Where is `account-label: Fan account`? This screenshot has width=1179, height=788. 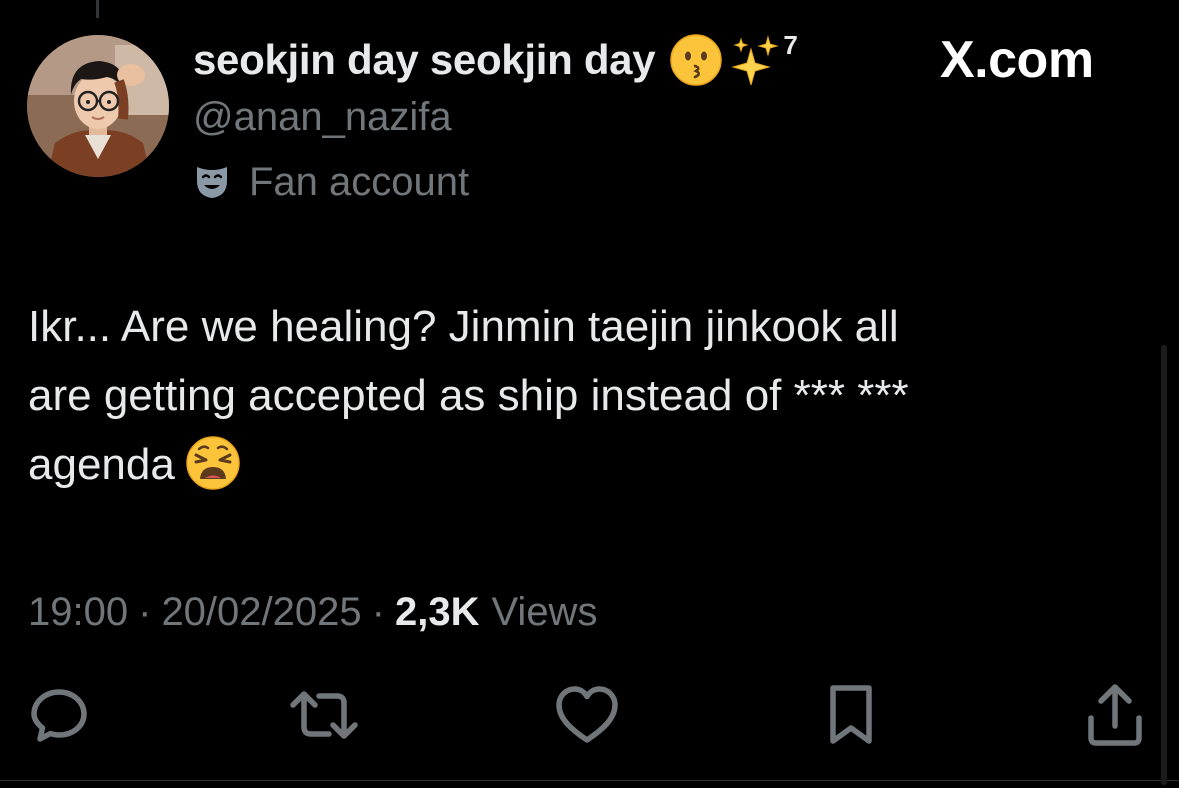 account-label: Fan account is located at coordinates (331, 182).